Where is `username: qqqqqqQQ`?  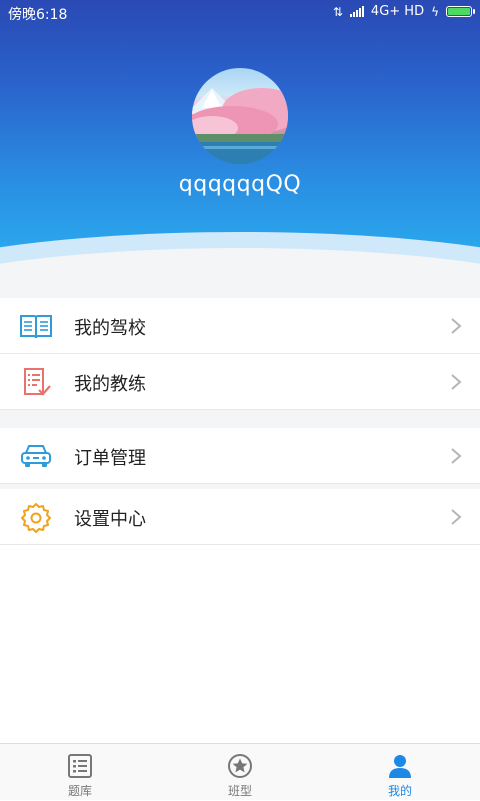
username: qqqqqqQQ is located at coordinates (240, 184).